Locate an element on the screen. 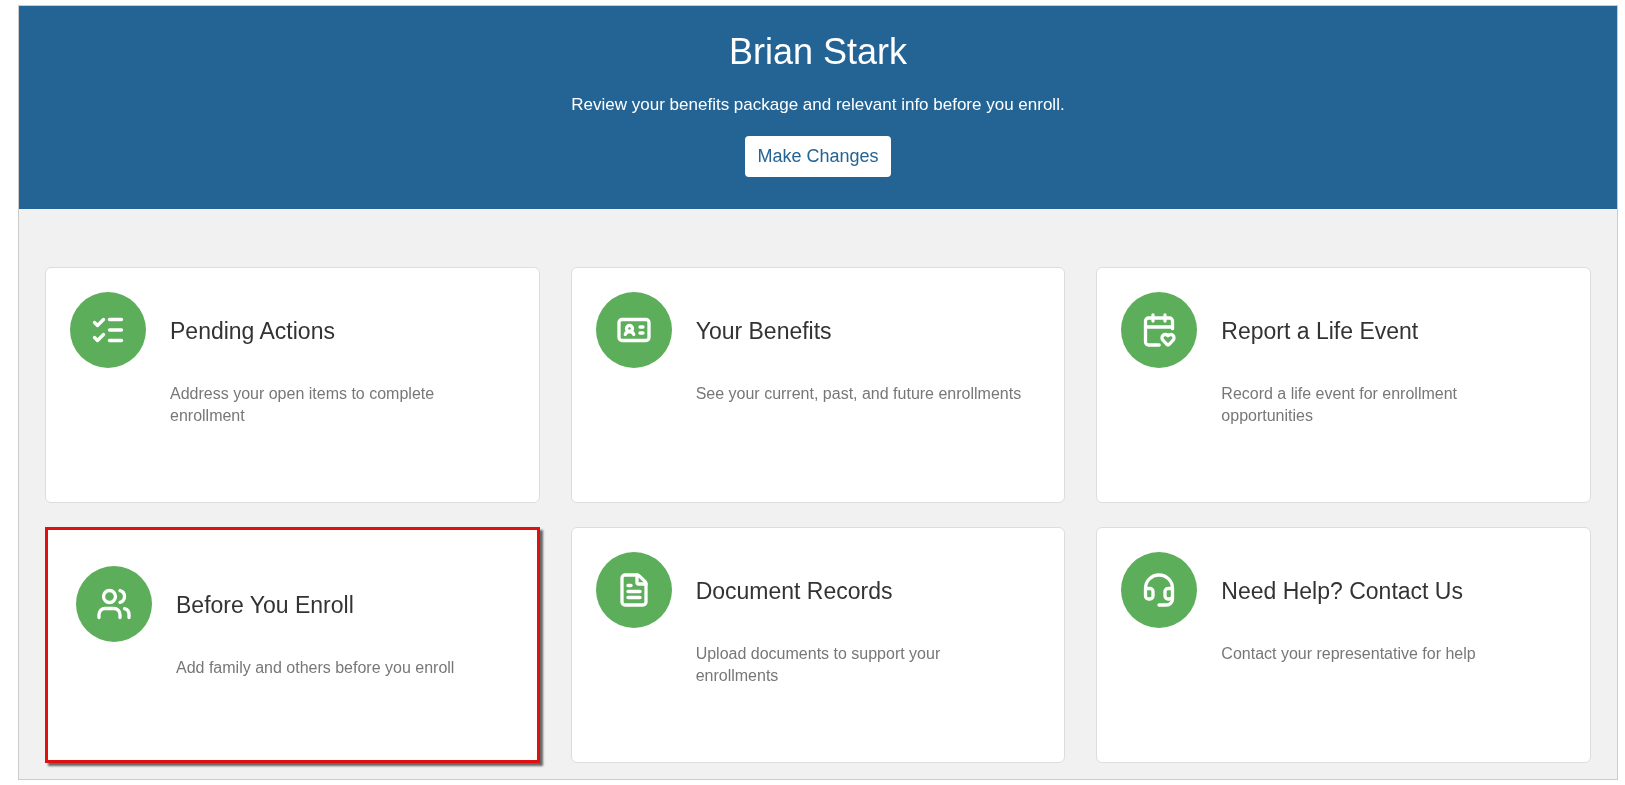 The height and width of the screenshot is (785, 1625). card-title: Your Benefits is located at coordinates (764, 331).